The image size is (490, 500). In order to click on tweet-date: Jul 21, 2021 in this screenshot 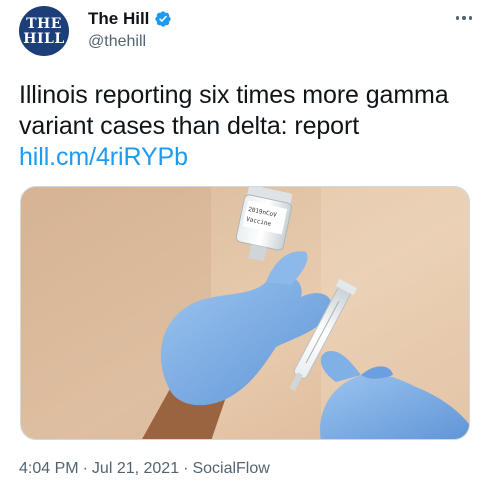, I will do `click(135, 468)`.